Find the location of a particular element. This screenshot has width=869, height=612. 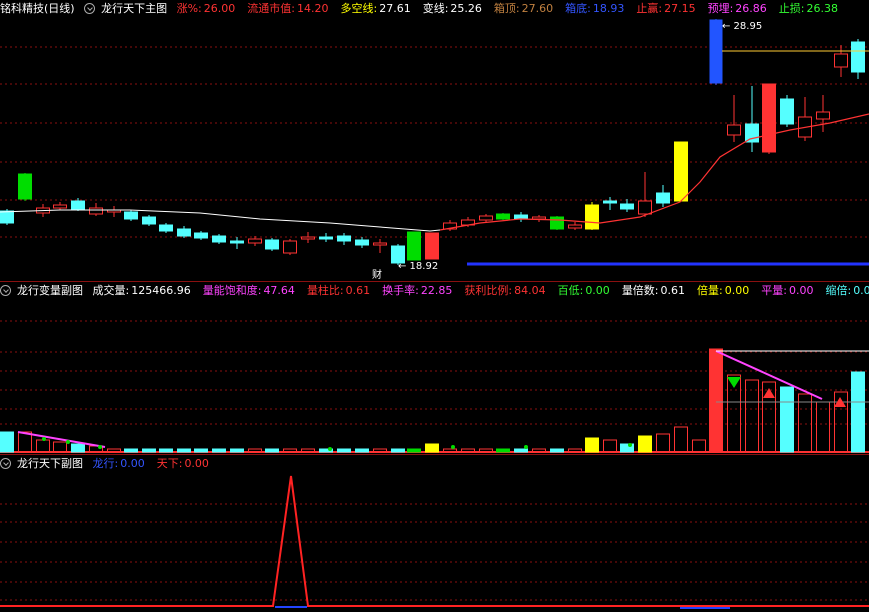

field-value: 27.15 is located at coordinates (680, 8).